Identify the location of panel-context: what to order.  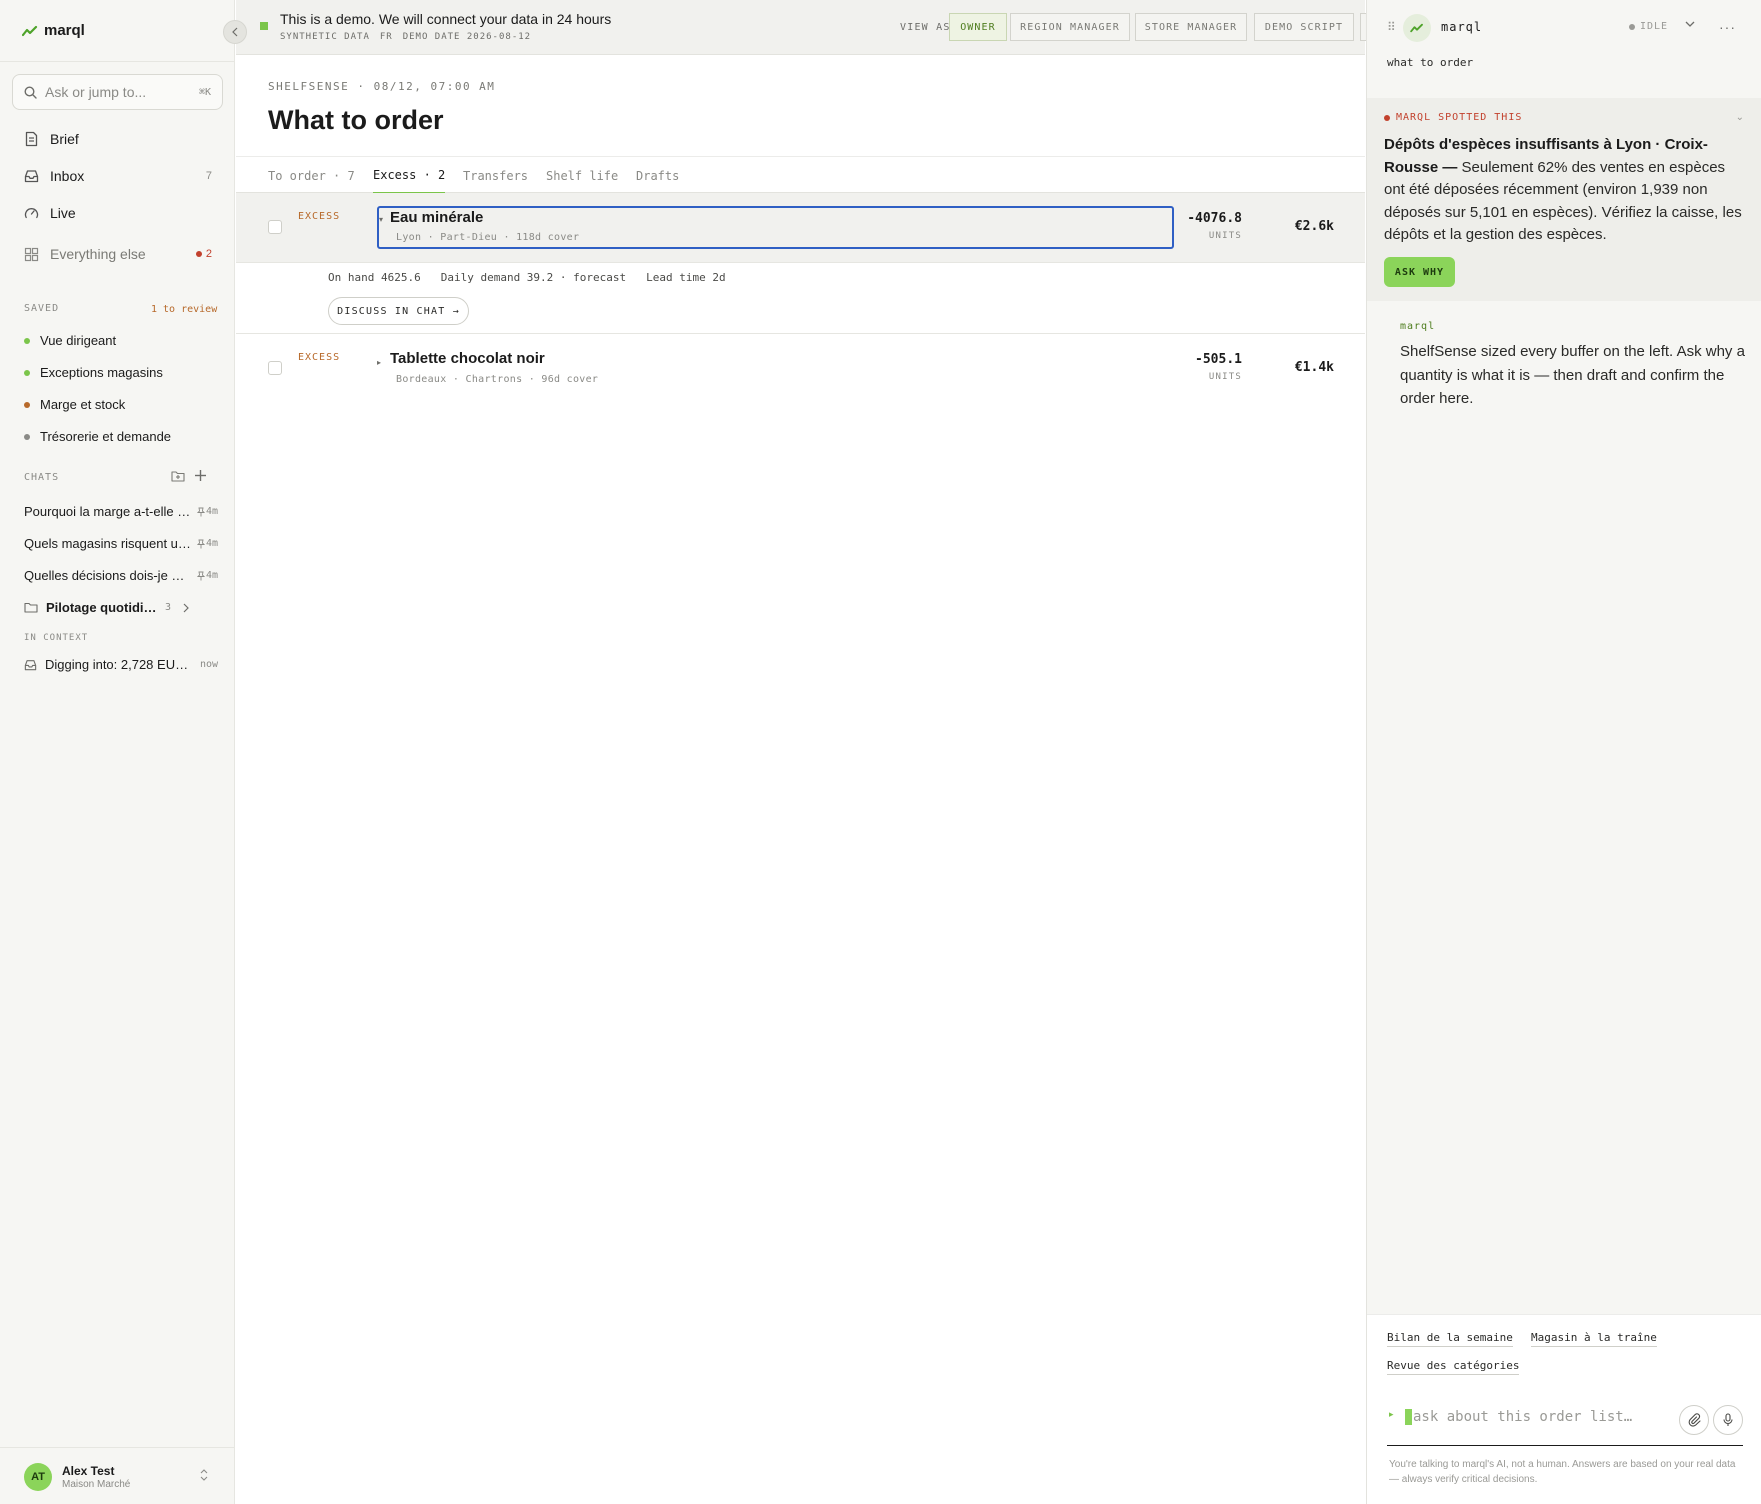
(1430, 62).